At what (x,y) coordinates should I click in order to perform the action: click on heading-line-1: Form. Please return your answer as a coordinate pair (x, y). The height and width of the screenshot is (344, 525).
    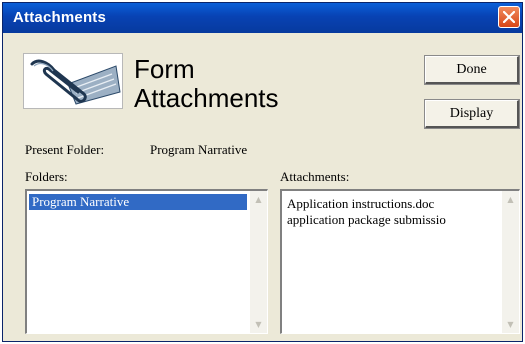
    Looking at the image, I should click on (164, 69).